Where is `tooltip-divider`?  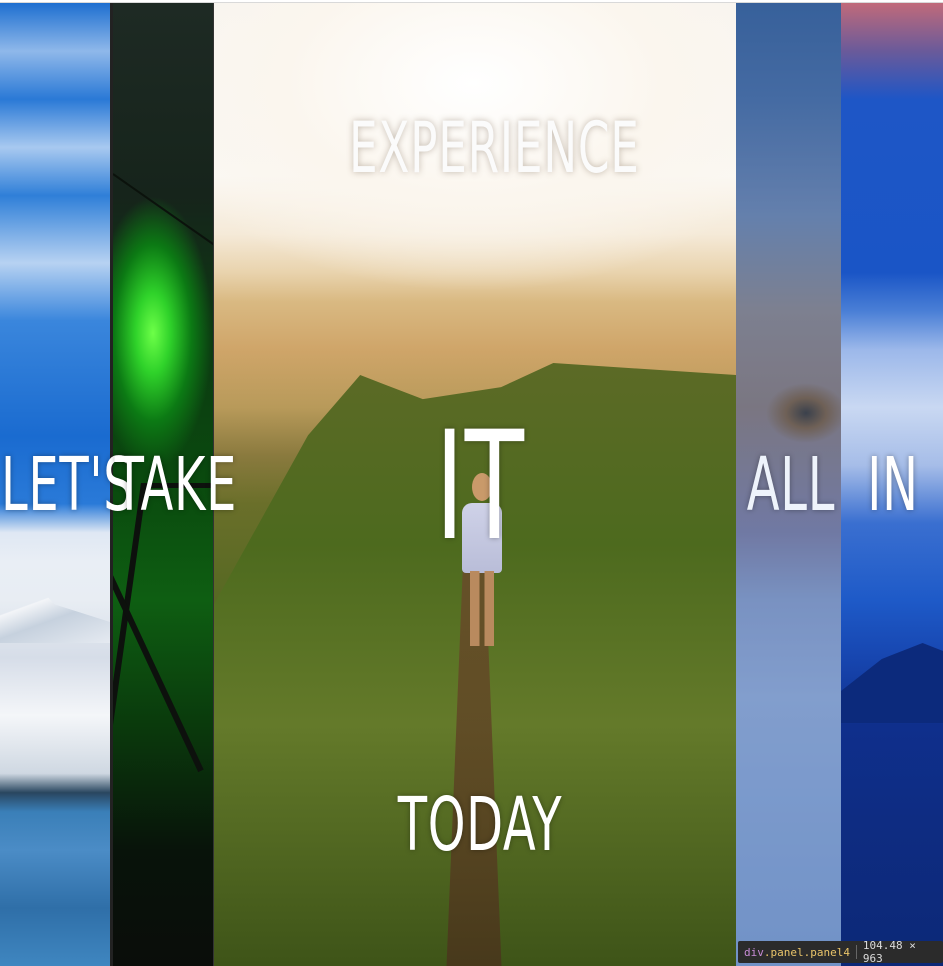 tooltip-divider is located at coordinates (856, 952).